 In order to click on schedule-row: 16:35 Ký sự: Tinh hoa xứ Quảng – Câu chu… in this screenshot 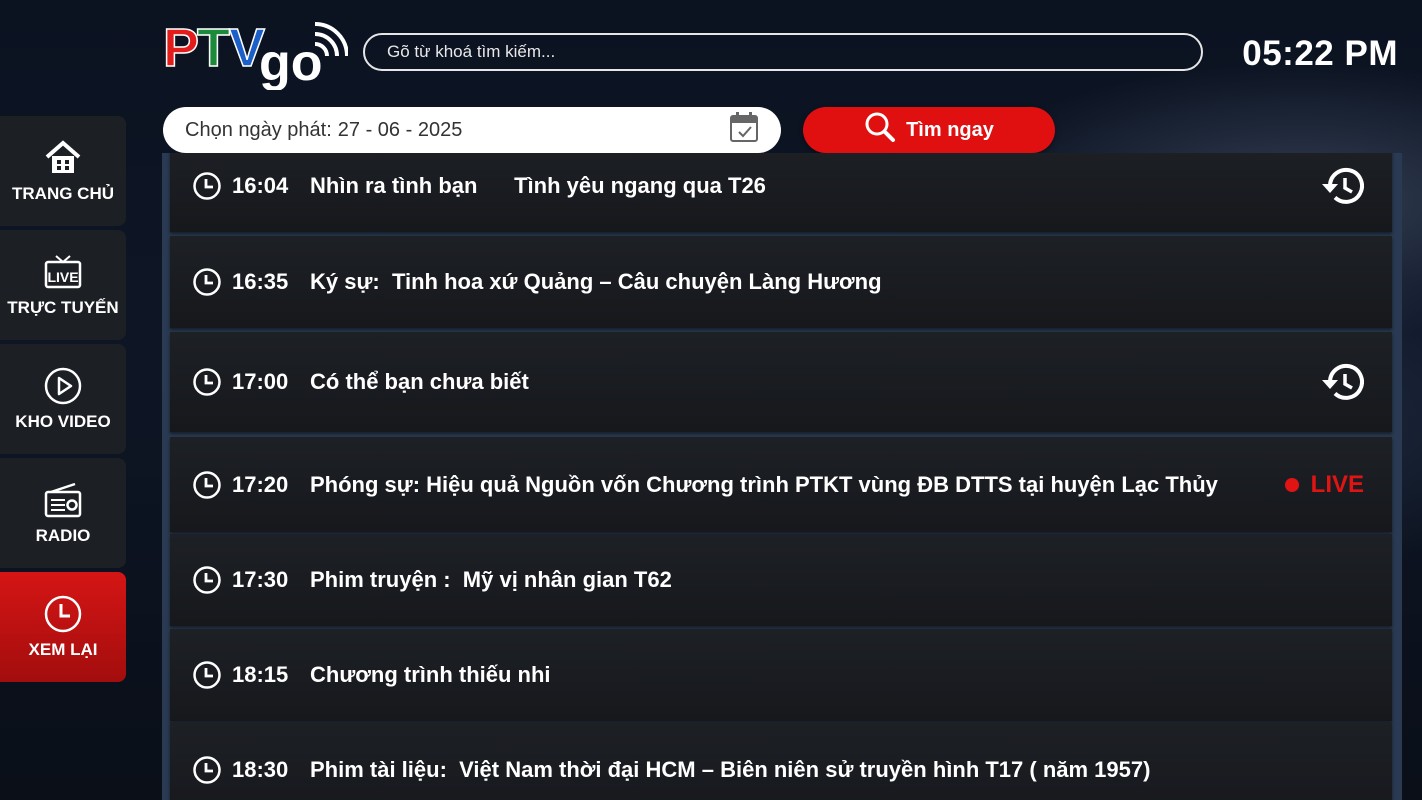, I will do `click(781, 282)`.